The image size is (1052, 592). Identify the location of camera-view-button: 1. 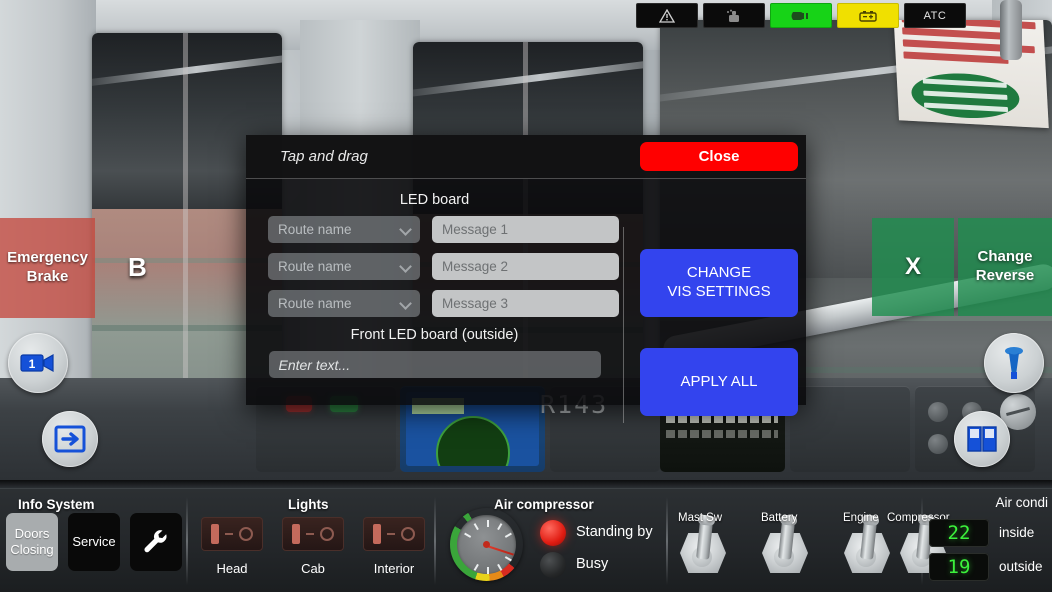
(38, 363).